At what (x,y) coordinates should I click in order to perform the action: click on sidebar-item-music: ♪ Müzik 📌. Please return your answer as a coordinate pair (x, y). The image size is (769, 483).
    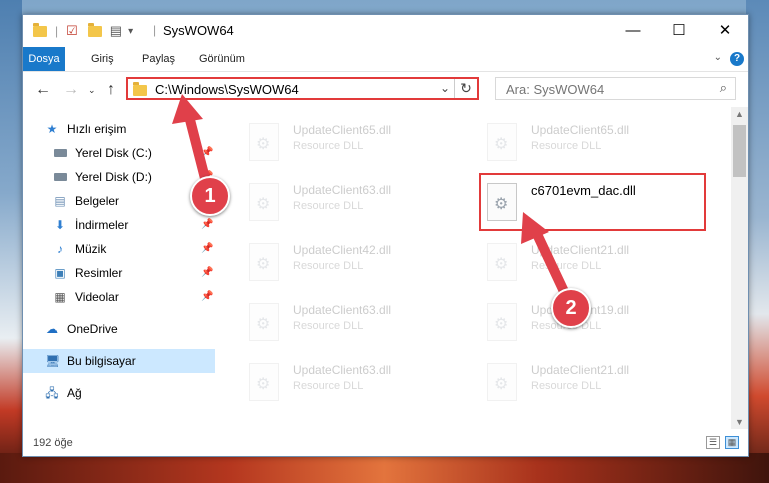
    Looking at the image, I should click on (119, 249).